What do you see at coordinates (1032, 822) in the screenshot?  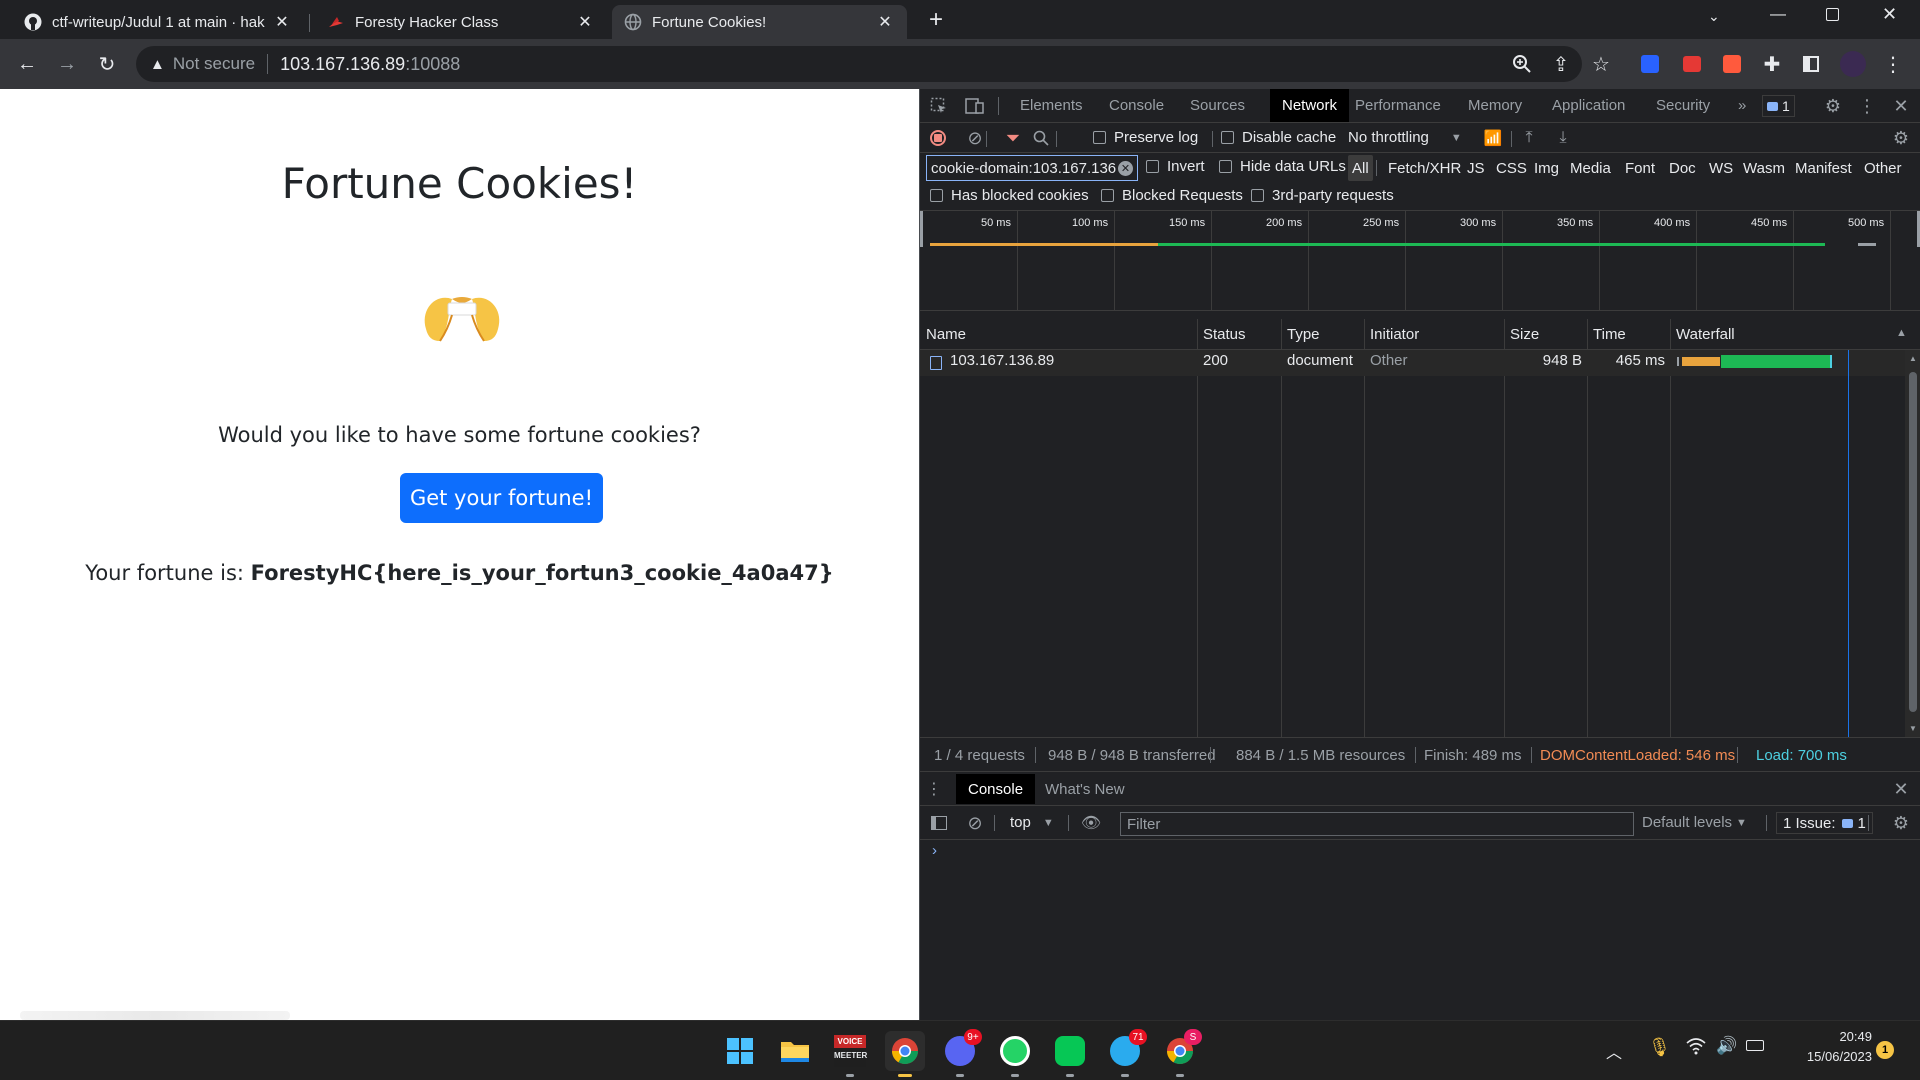 I see `context-select: top ▼` at bounding box center [1032, 822].